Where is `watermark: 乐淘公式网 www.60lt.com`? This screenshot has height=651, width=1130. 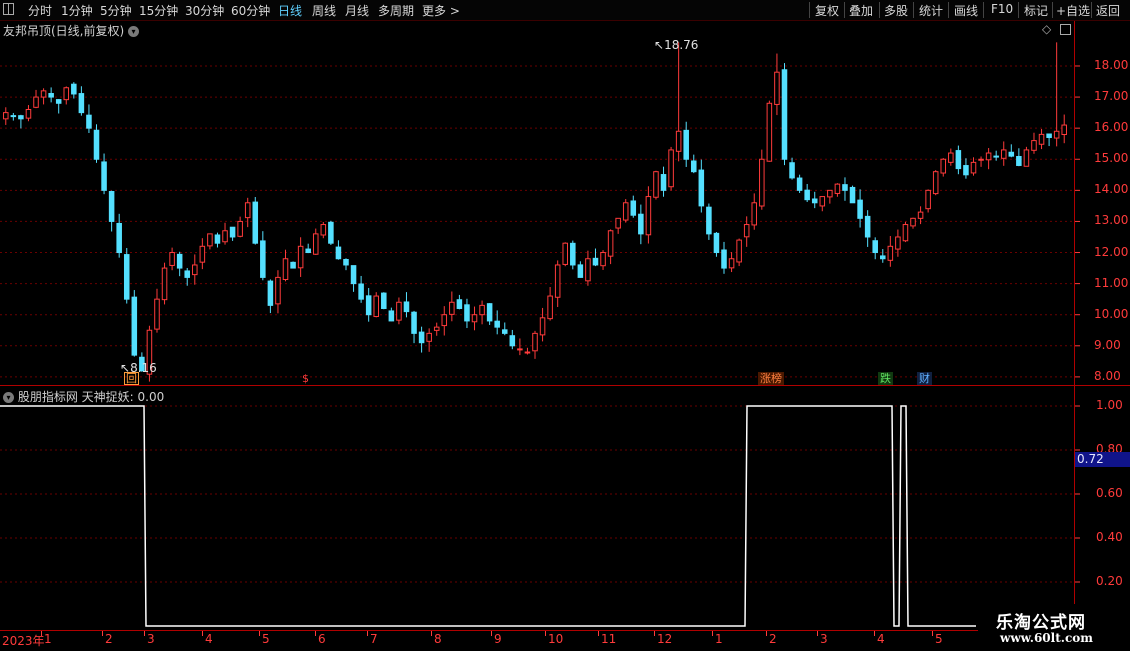 watermark: 乐淘公式网 www.60lt.com is located at coordinates (1054, 627).